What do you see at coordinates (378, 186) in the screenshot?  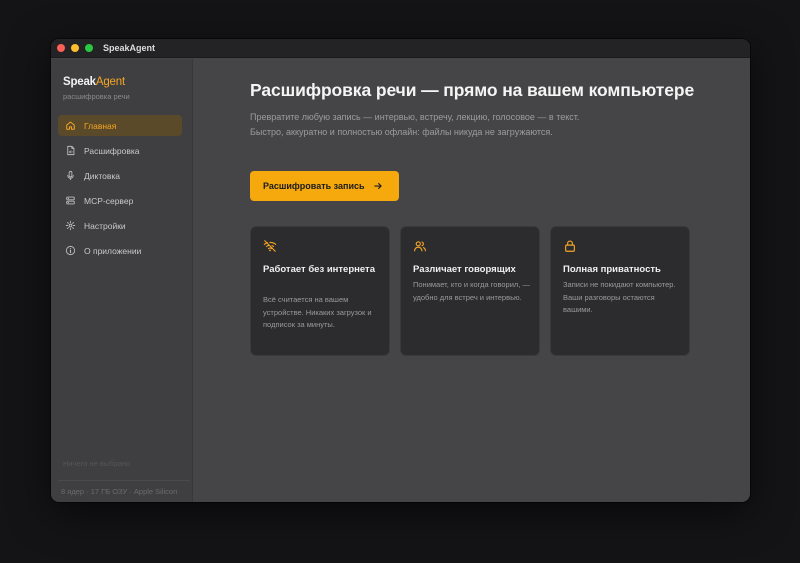 I see `arrow-right-icon` at bounding box center [378, 186].